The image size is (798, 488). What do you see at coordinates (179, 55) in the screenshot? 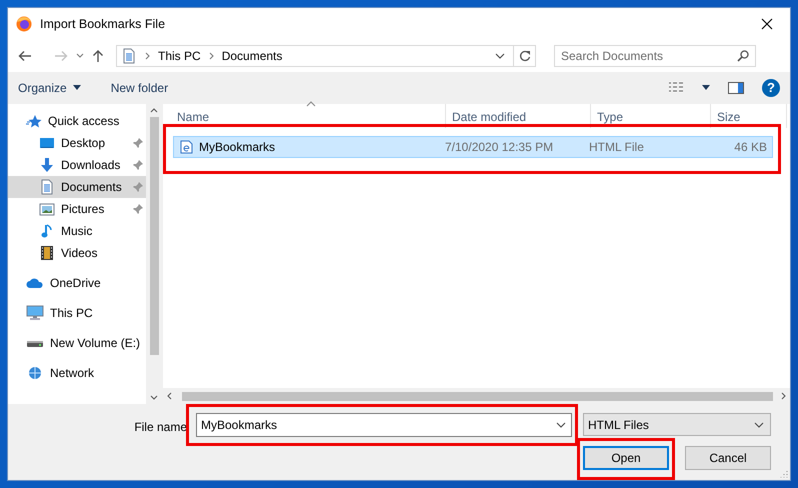
I see `breadcrumb: This PC` at bounding box center [179, 55].